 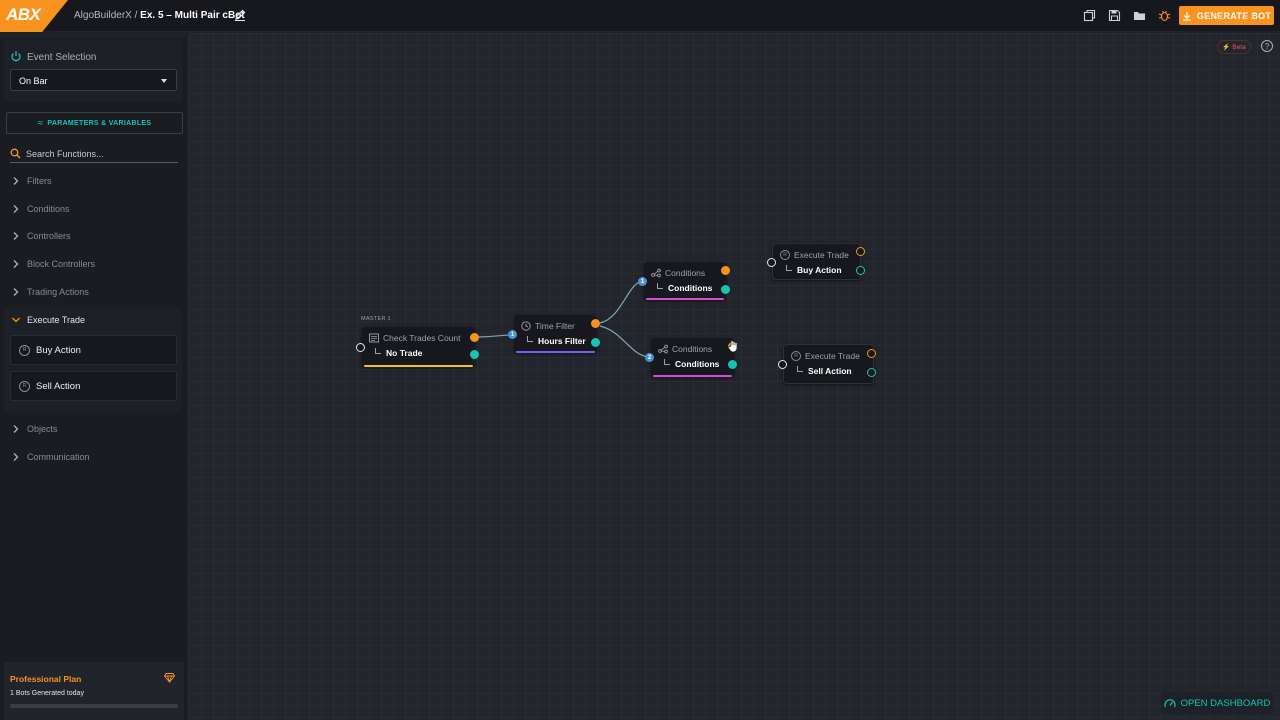 I want to click on time-filter-node: Time Filter Hours Filter, so click(x=555, y=334).